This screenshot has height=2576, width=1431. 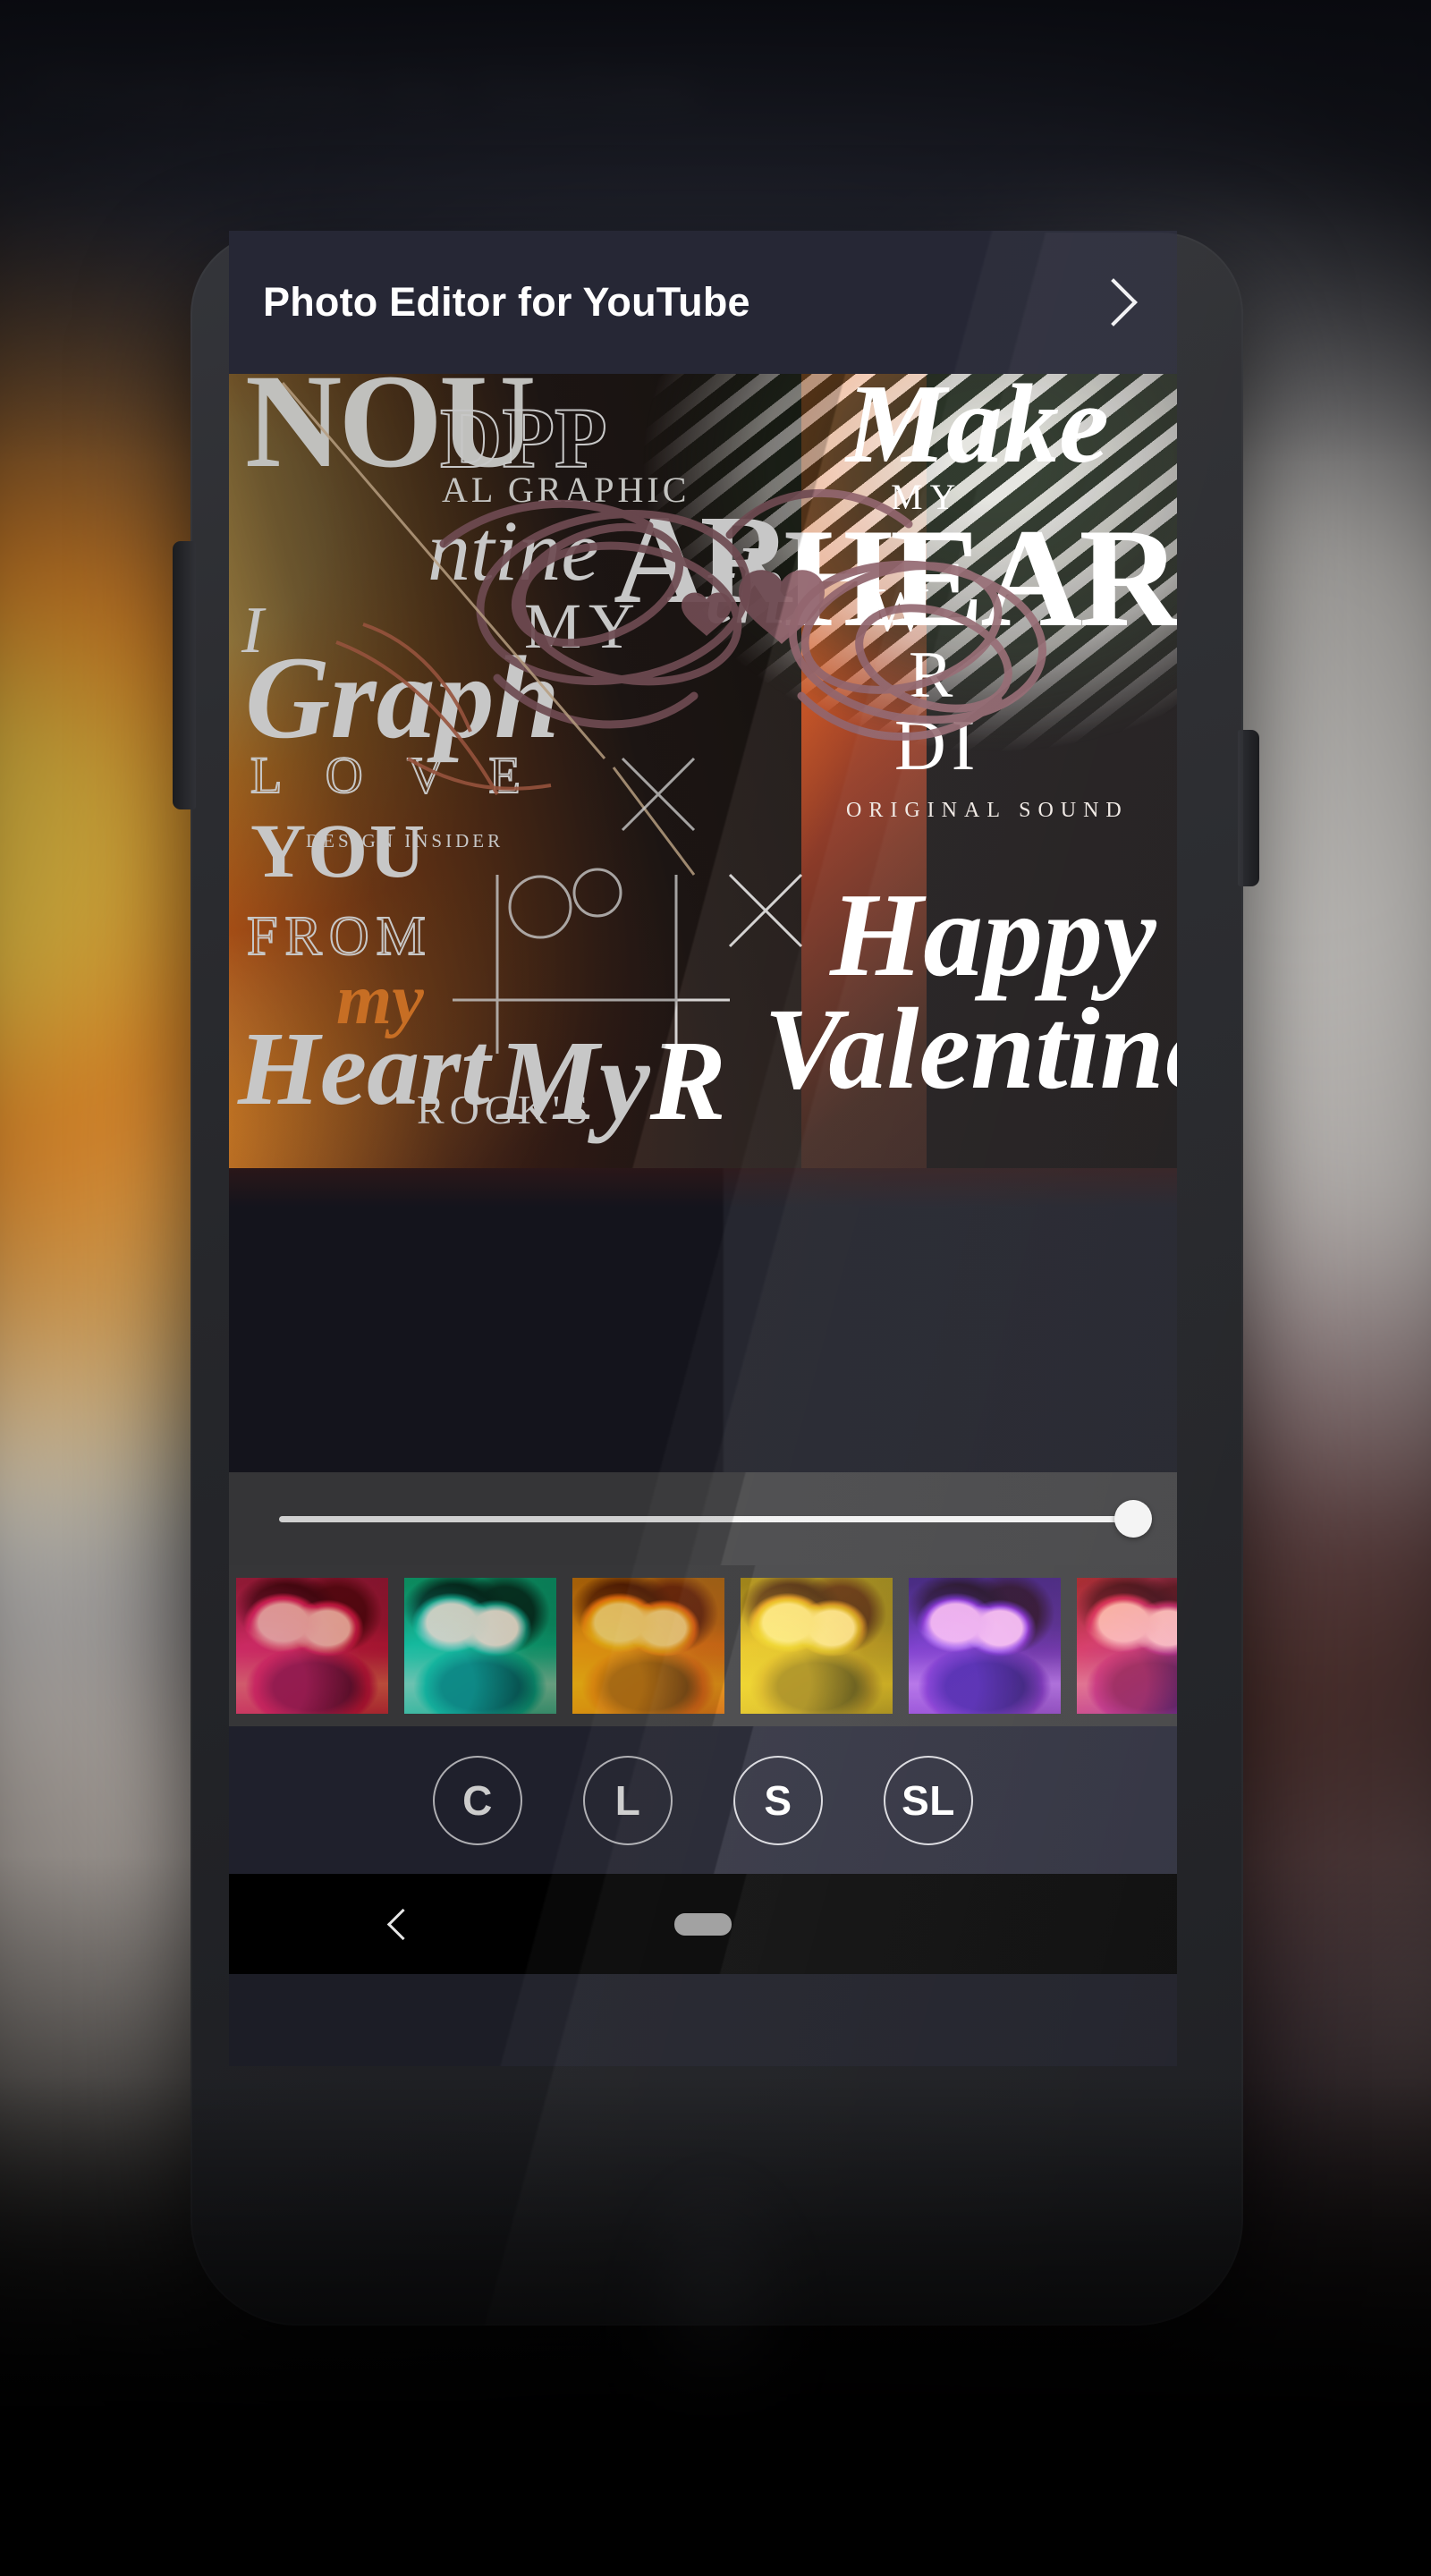 I want to click on power-button, so click(x=1249, y=808).